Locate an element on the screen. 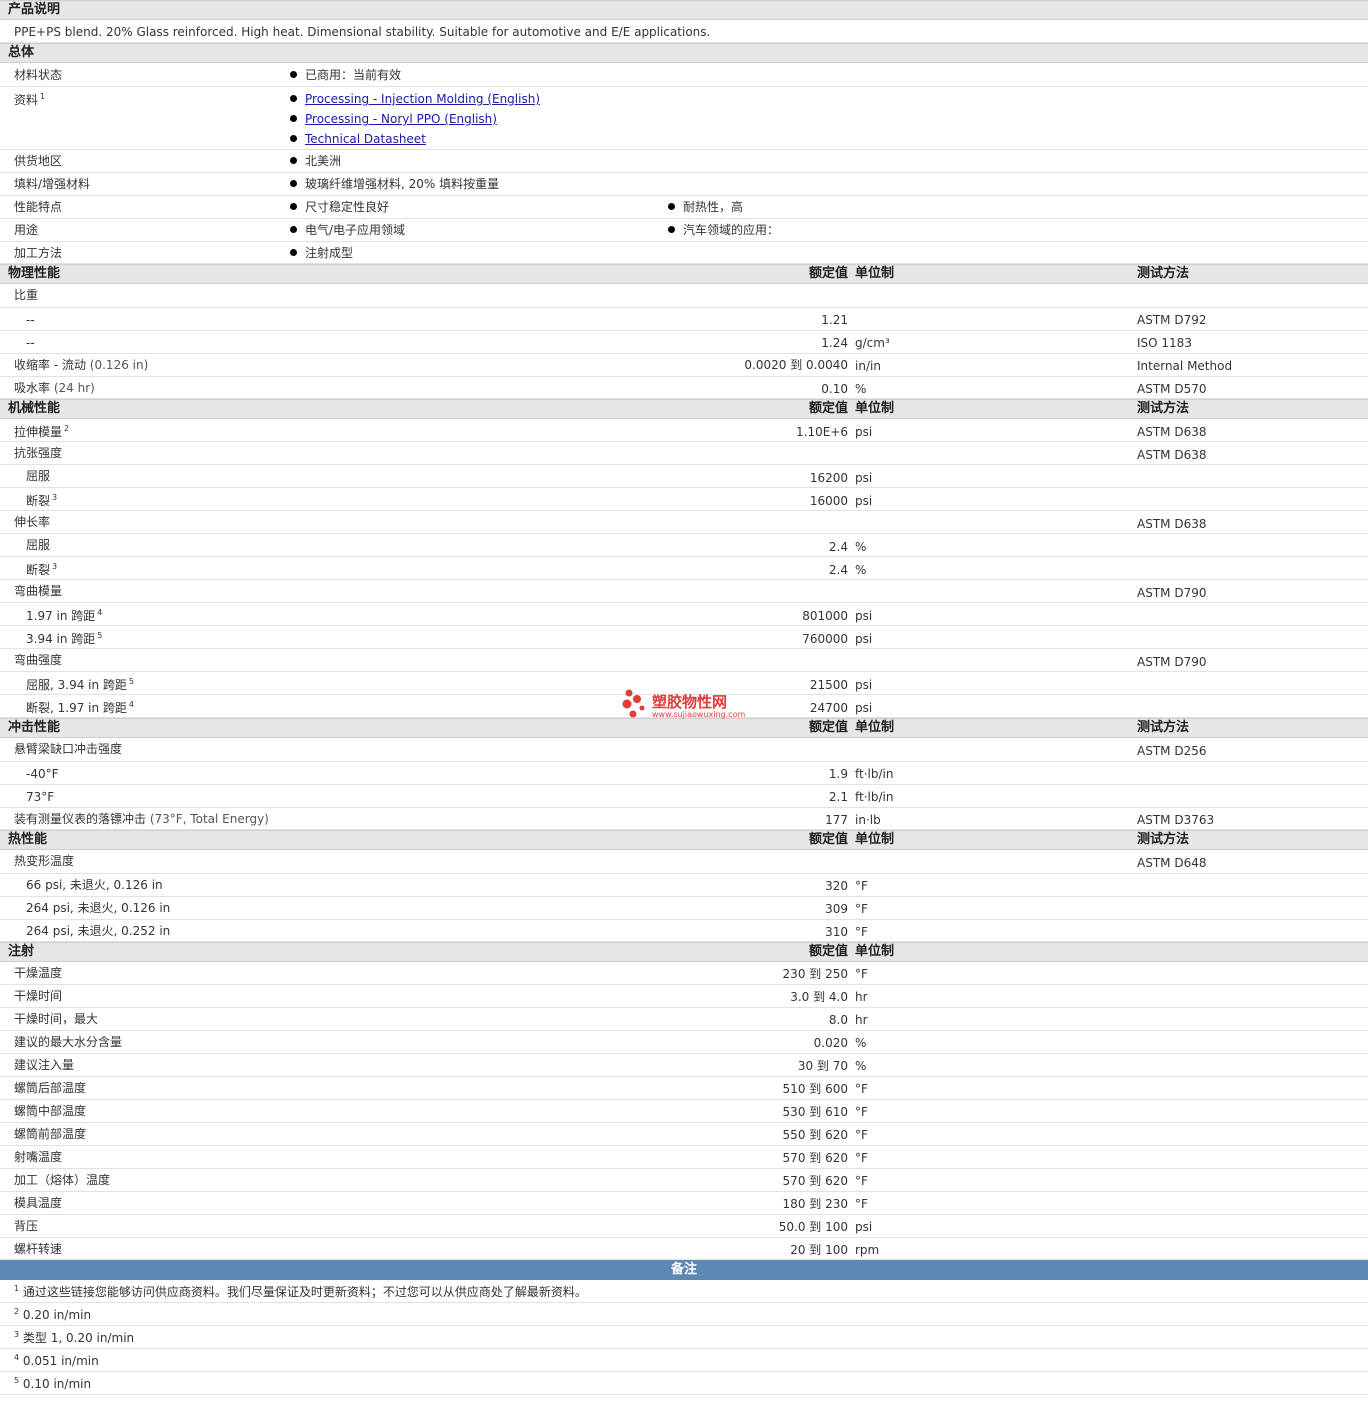  row-test-method: ASTM D790 is located at coordinates (1172, 662).